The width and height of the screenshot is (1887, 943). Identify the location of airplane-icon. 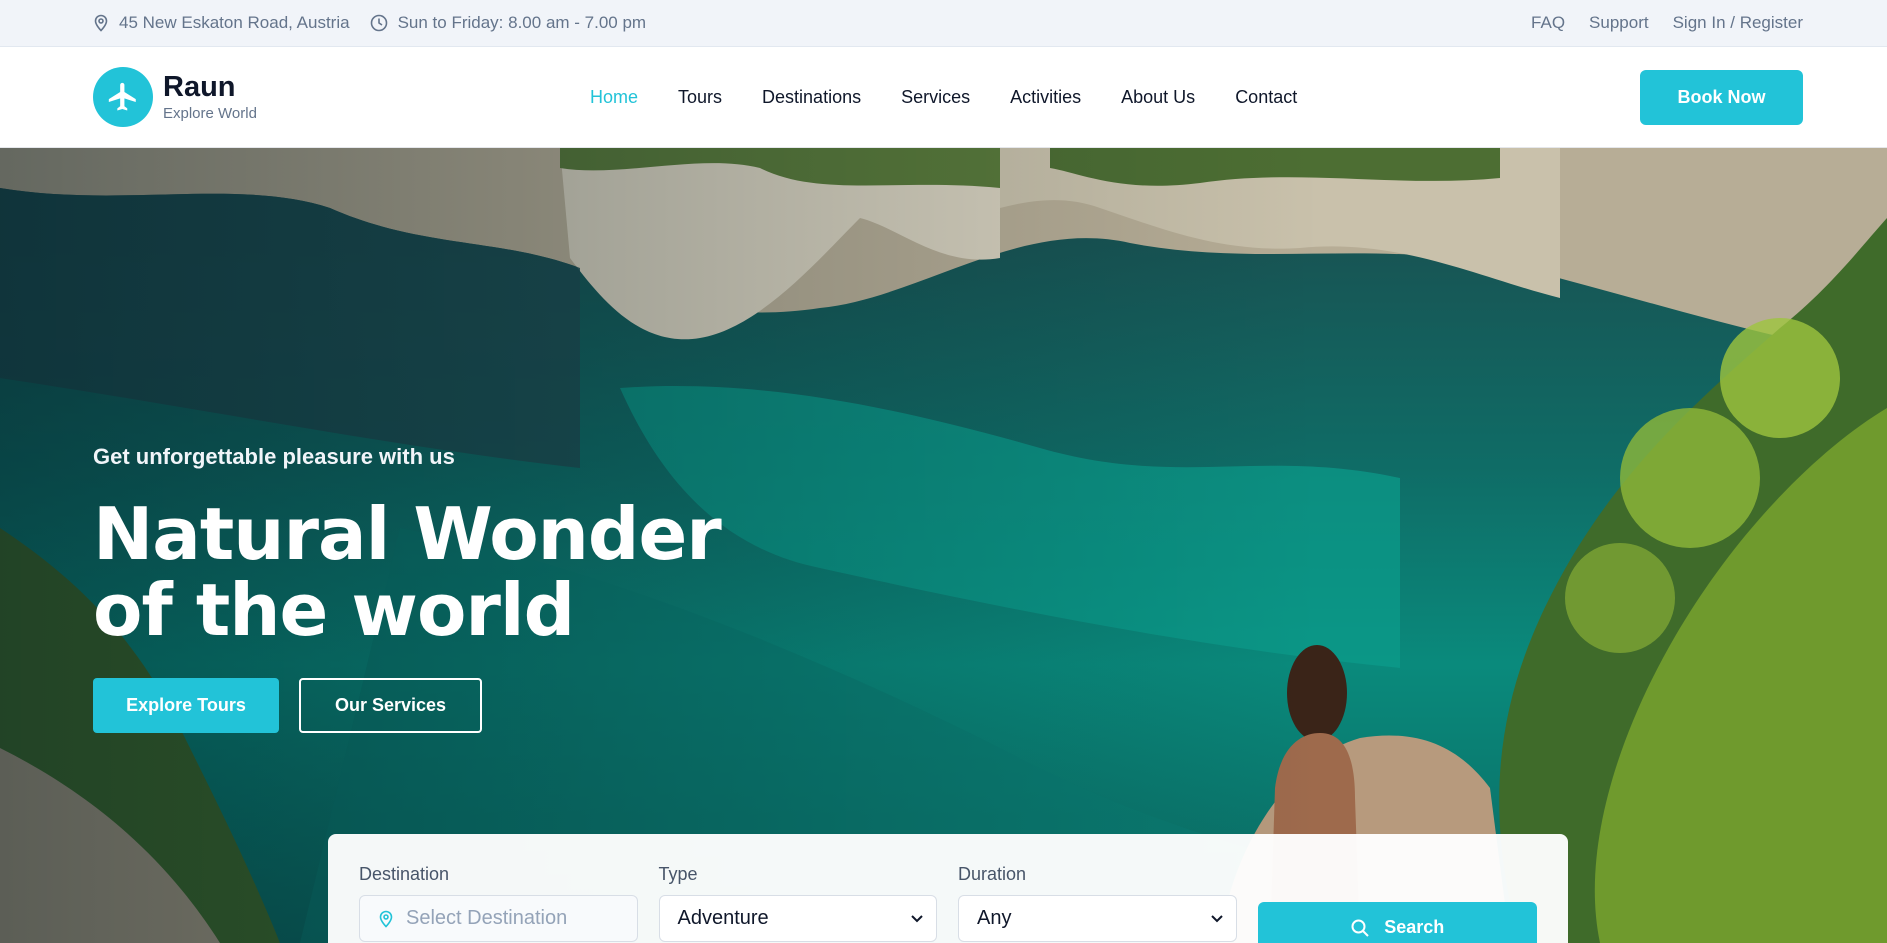
(122, 96).